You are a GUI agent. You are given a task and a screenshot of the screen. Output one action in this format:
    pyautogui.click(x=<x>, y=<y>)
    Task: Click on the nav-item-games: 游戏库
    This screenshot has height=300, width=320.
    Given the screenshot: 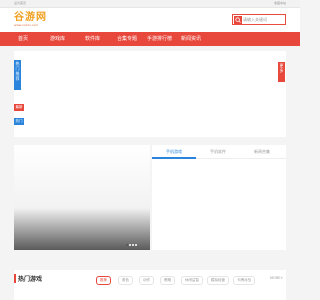 What is the action you would take?
    pyautogui.click(x=57, y=38)
    